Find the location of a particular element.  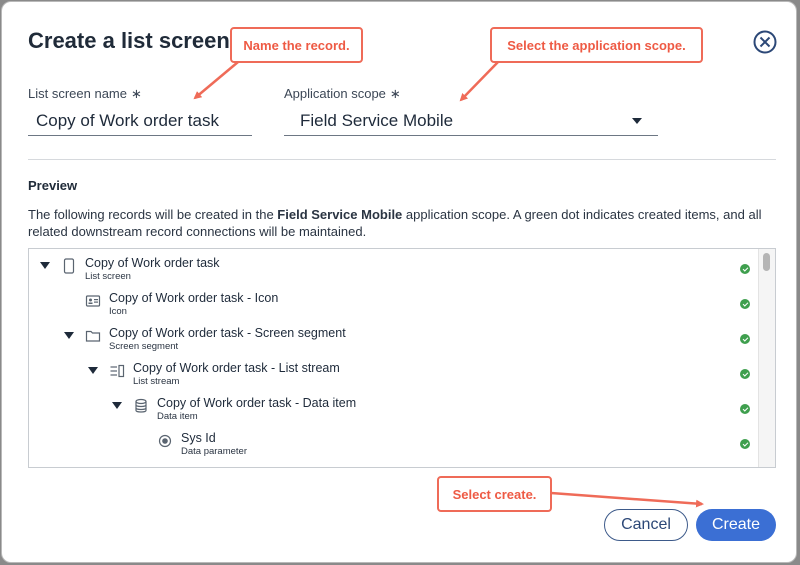

tree-item-name: Copy of Work order task - Icon is located at coordinates (194, 298).